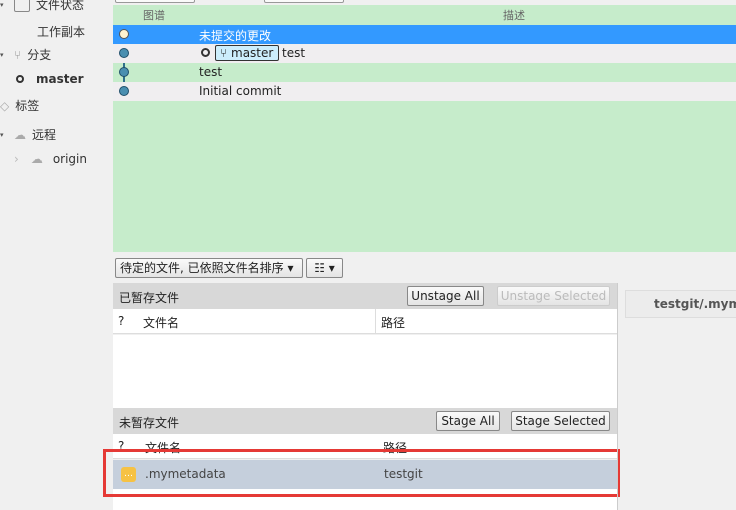 This screenshot has width=736, height=510. What do you see at coordinates (424, 91) in the screenshot?
I see `commit-row: Initial commit` at bounding box center [424, 91].